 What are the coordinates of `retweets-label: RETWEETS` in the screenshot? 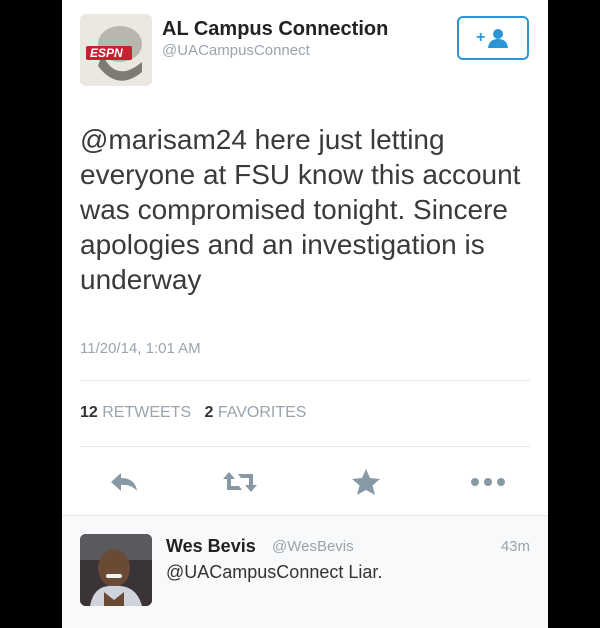 It's located at (147, 412).